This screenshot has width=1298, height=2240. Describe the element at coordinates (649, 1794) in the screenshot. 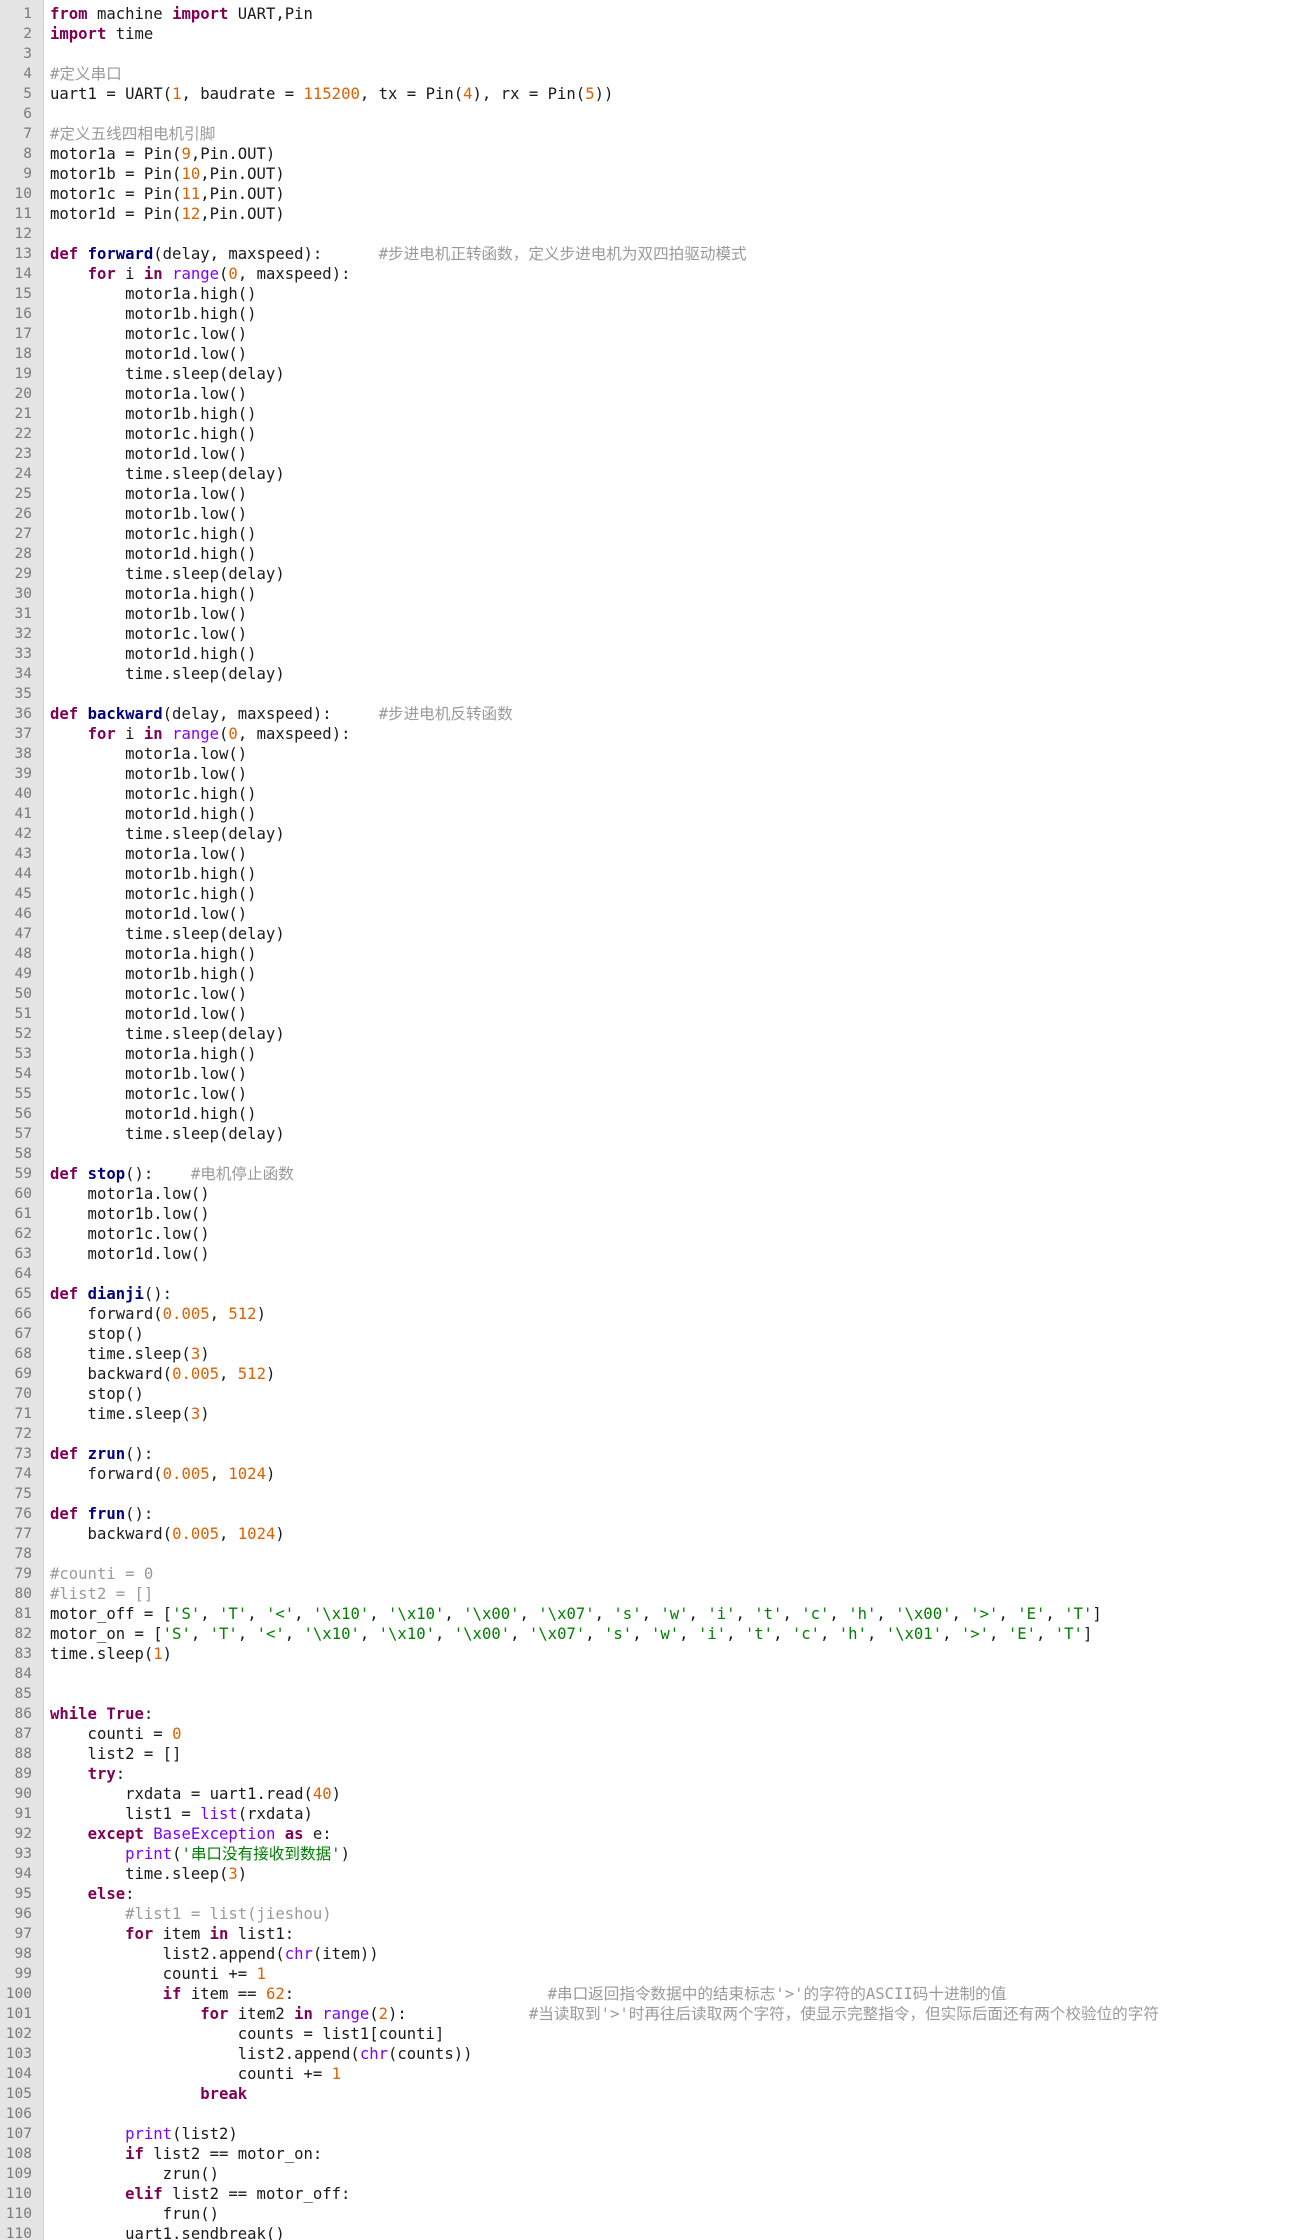

I see `code-line: 90 rxdata = uart1.read(40)` at that location.